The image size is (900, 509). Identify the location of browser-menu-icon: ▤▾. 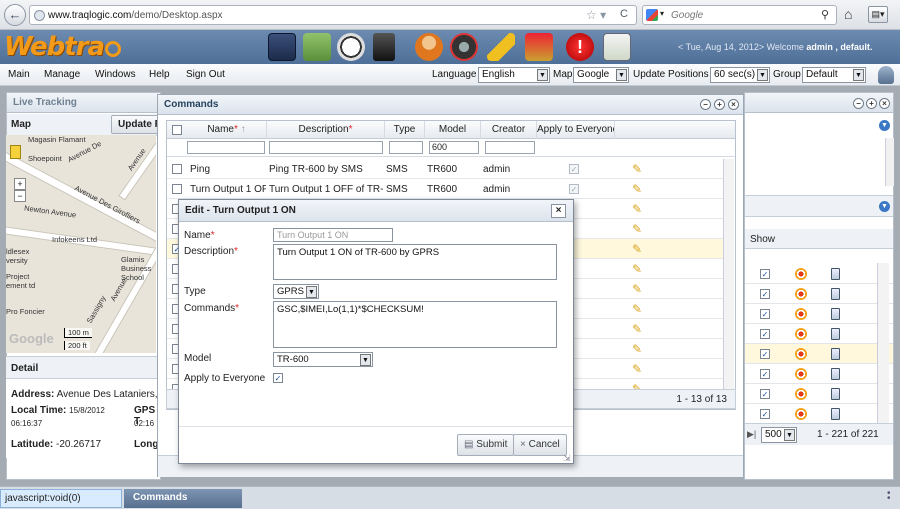
(878, 14).